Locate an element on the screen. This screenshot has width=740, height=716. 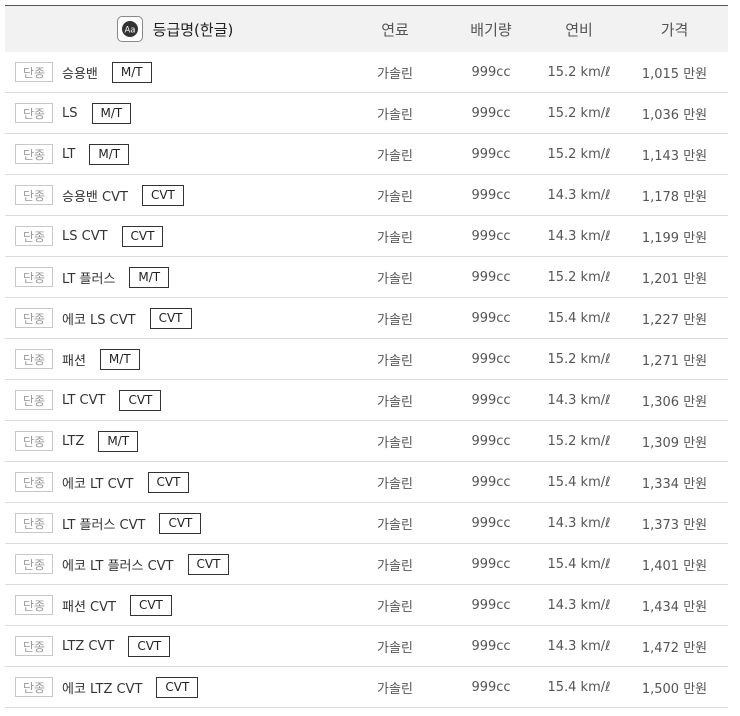
trim-name: LT 플러스 CVT is located at coordinates (103, 523).